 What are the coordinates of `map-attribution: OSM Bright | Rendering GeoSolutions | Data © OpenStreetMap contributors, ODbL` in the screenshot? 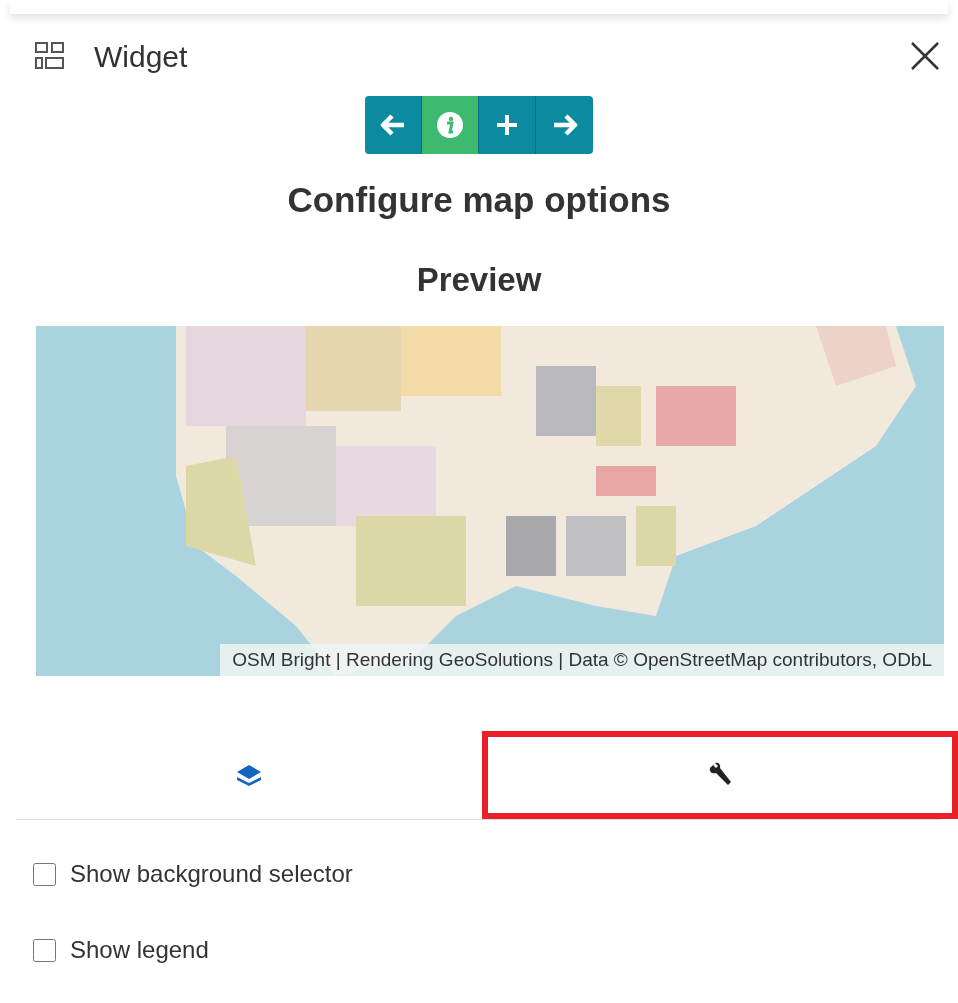 It's located at (582, 659).